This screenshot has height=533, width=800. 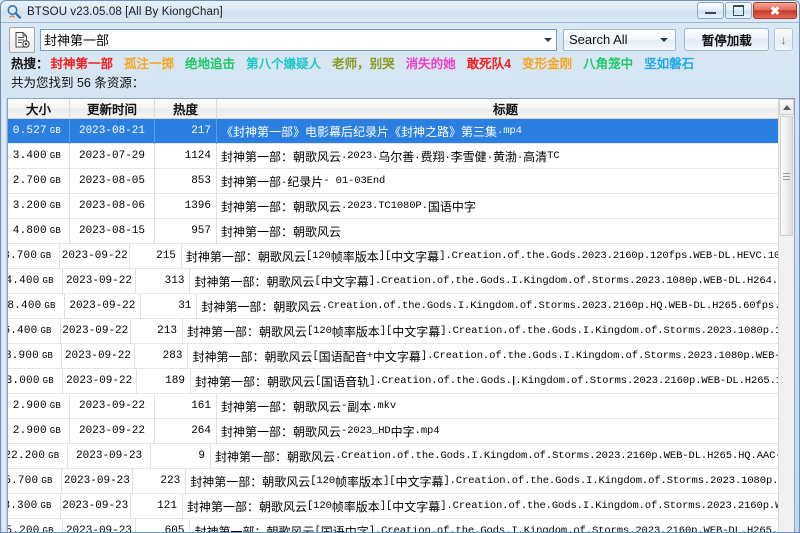 What do you see at coordinates (27, 456) in the screenshot?
I see `cell-size-value: 22.200` at bounding box center [27, 456].